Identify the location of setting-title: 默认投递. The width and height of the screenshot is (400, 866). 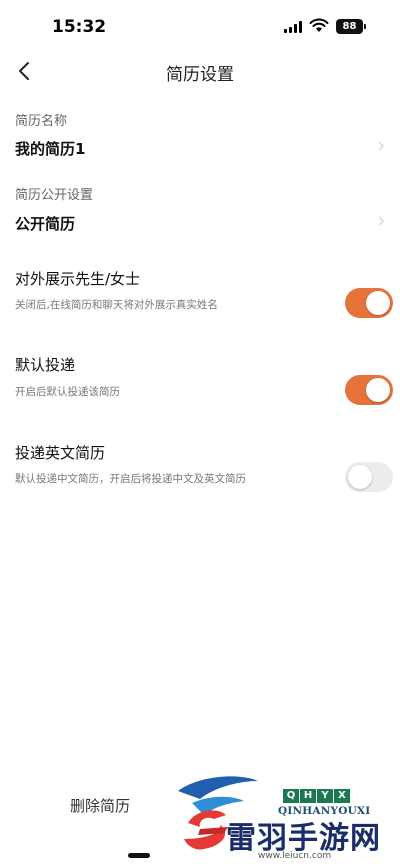
(45, 365).